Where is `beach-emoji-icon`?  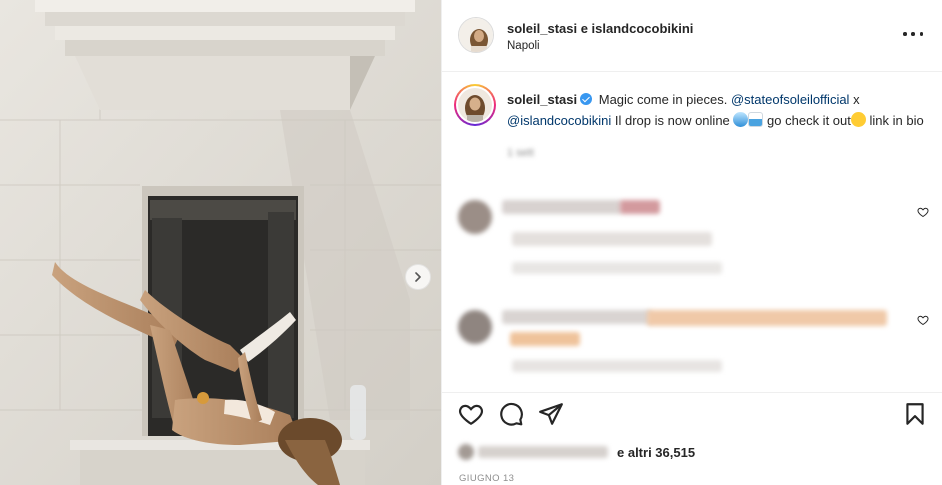 beach-emoji-icon is located at coordinates (756, 119).